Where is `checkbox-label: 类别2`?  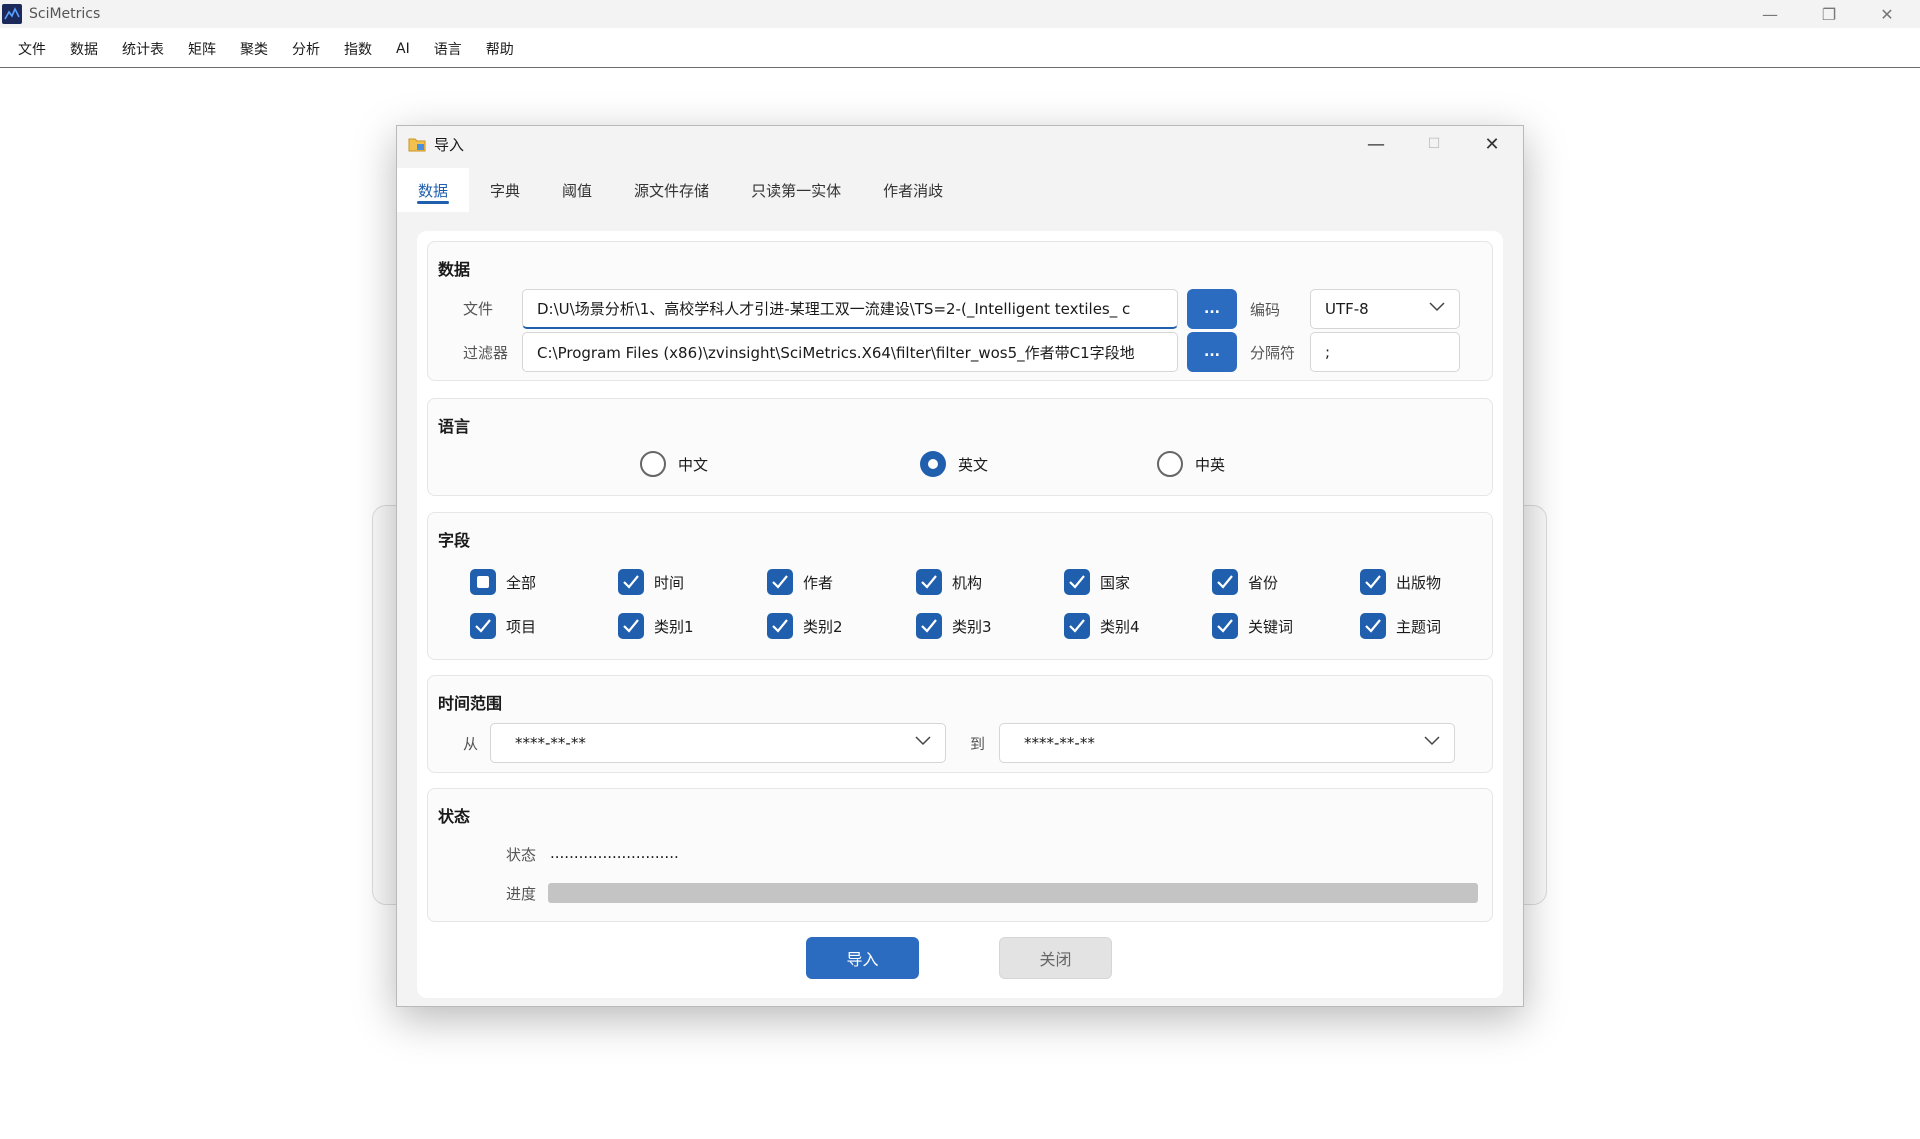 checkbox-label: 类别2 is located at coordinates (823, 626).